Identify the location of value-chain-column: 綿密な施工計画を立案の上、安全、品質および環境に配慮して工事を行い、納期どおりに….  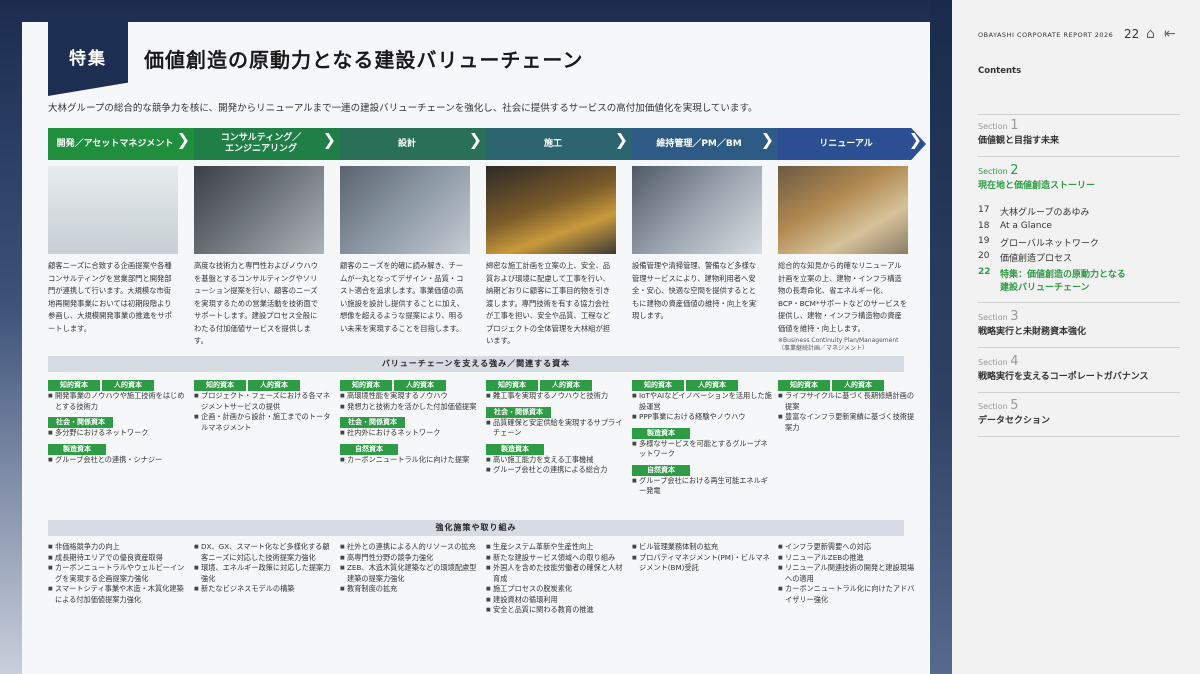
(551, 257).